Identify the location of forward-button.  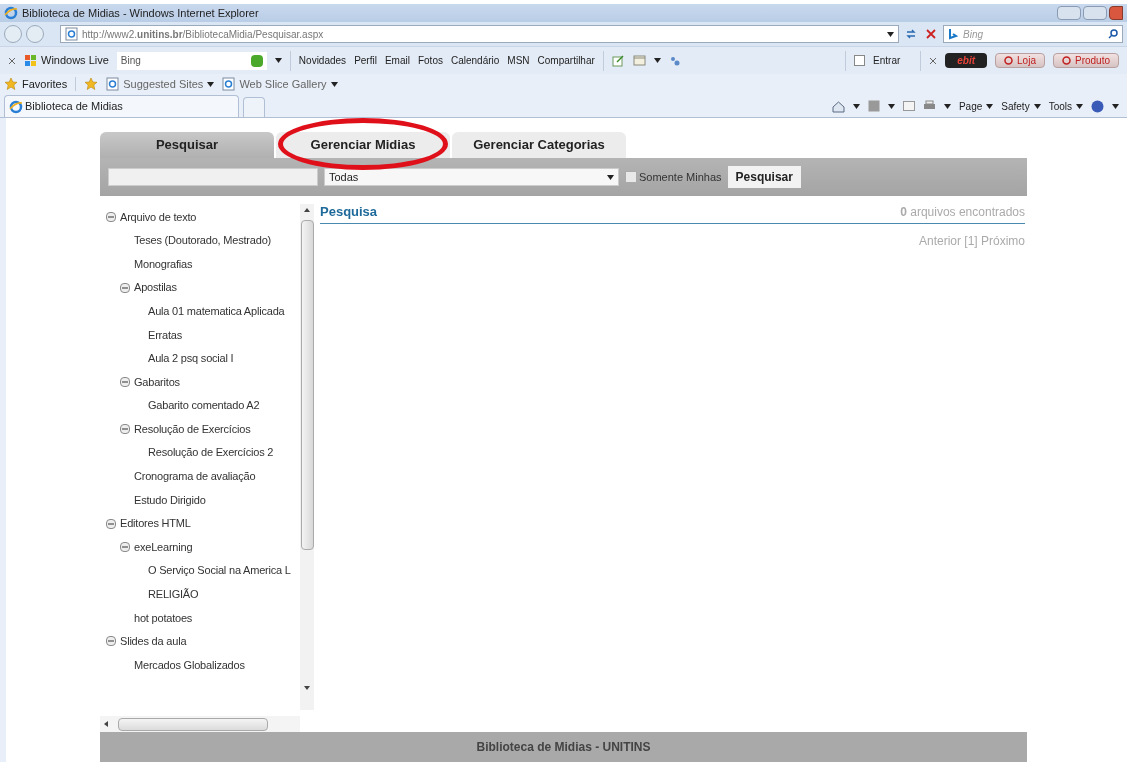
(35, 34).